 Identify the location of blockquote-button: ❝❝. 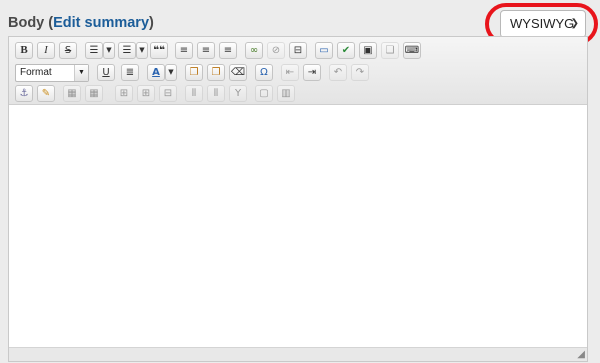
(159, 50).